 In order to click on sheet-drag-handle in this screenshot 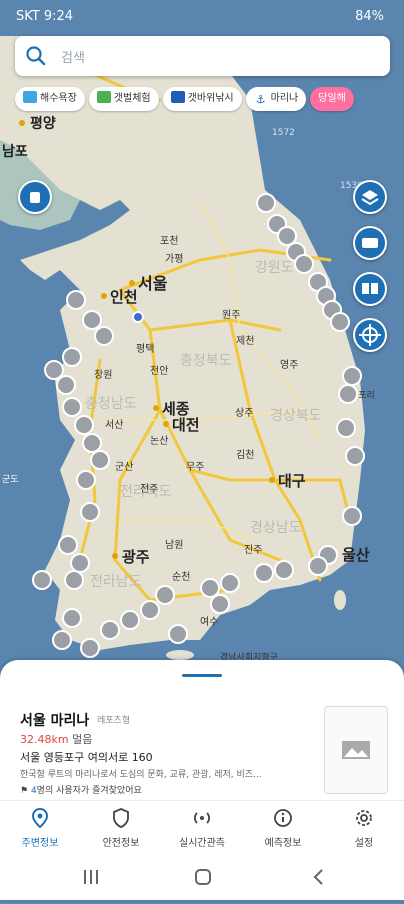, I will do `click(202, 675)`.